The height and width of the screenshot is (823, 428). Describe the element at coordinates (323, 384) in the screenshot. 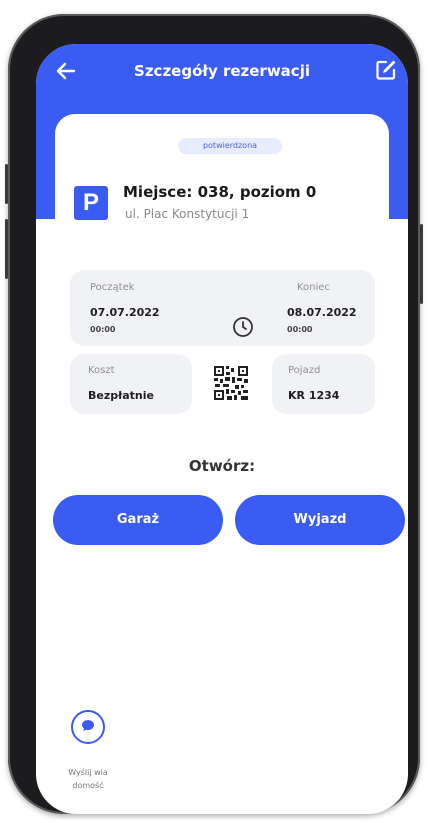

I see `vehicle-box` at that location.